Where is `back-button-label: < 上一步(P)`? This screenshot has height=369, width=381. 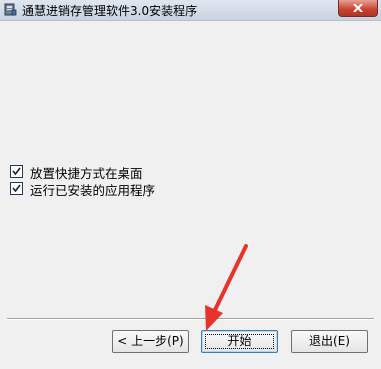
back-button-label: < 上一步(P) is located at coordinates (150, 341).